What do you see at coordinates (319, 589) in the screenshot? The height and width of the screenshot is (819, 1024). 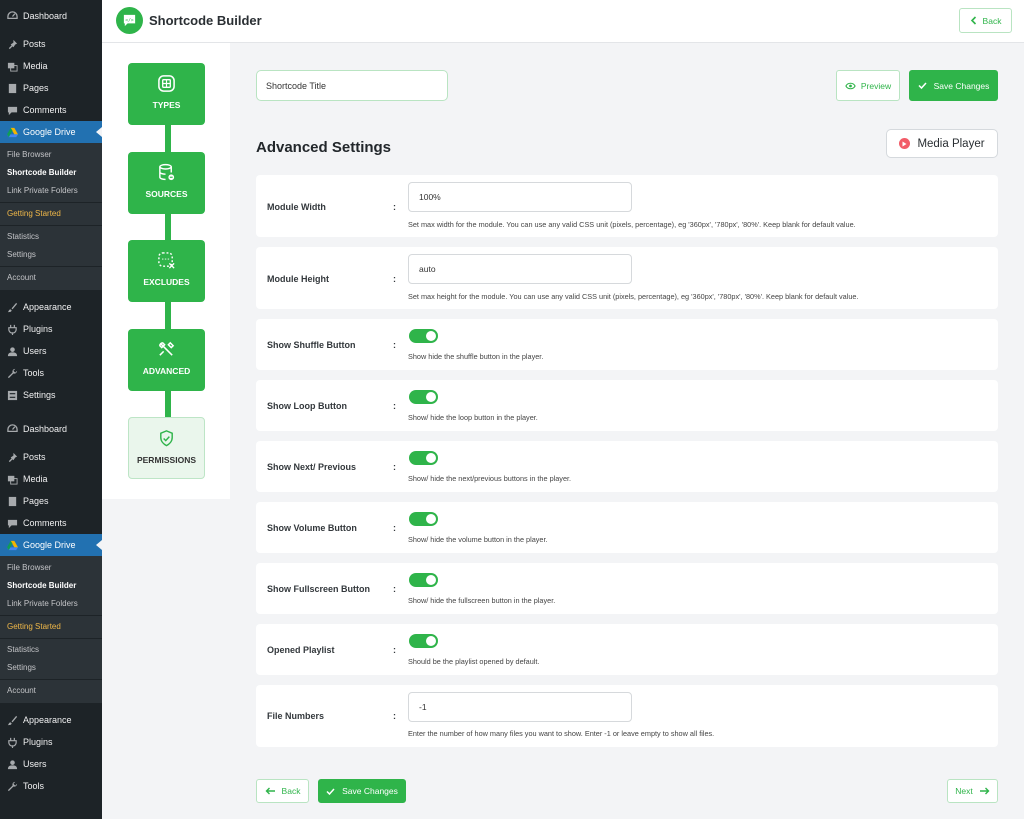 I see `setting-label: Show Fullscreen Button` at bounding box center [319, 589].